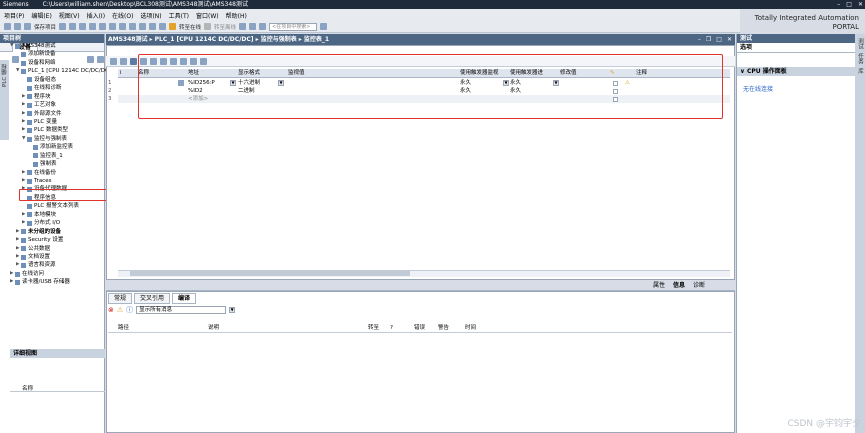 The image size is (865, 433). Describe the element at coordinates (57, 223) in the screenshot. I see `tree-item: ▶ 分布式 I/O` at that location.